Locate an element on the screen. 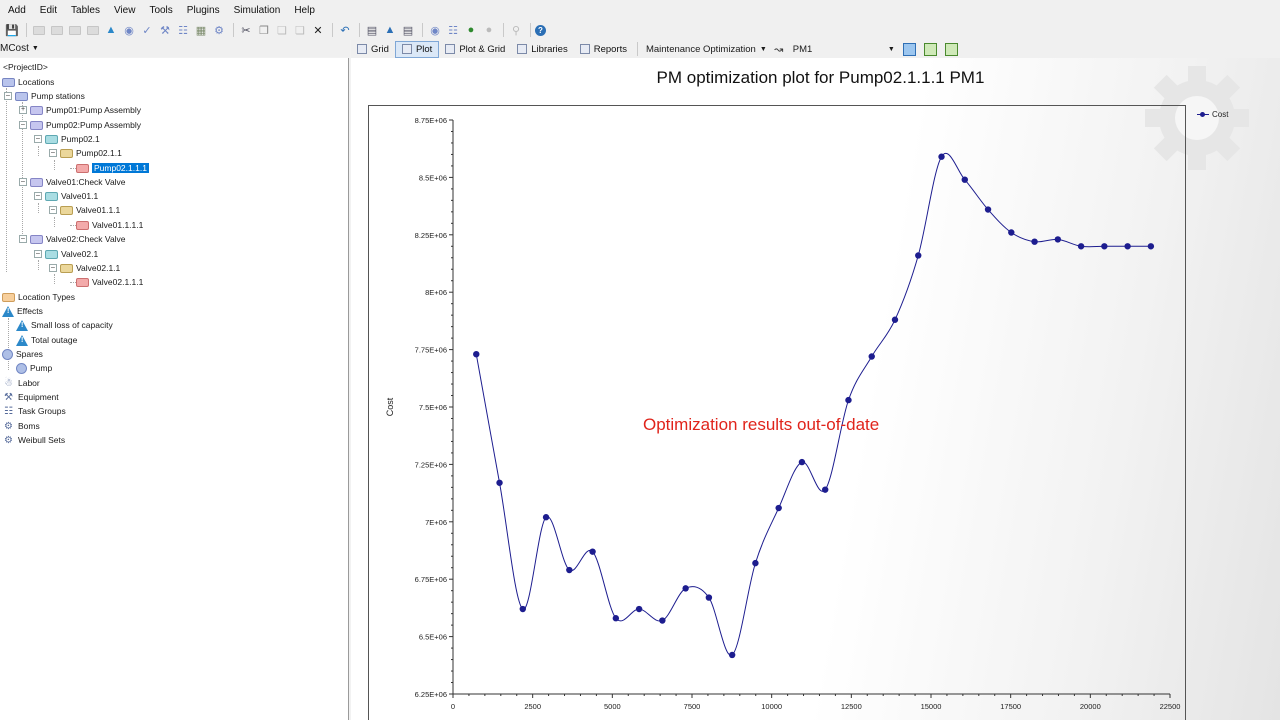 The height and width of the screenshot is (720, 1280). add-subitem-icon is located at coordinates (93, 30).